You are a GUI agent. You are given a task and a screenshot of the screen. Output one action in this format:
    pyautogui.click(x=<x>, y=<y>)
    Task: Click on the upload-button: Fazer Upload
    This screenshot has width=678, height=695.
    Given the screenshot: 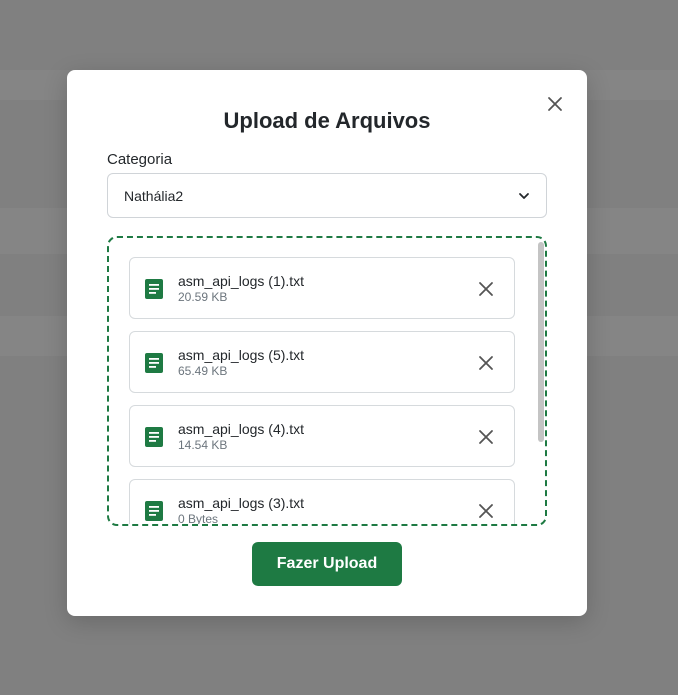 What is the action you would take?
    pyautogui.click(x=327, y=564)
    